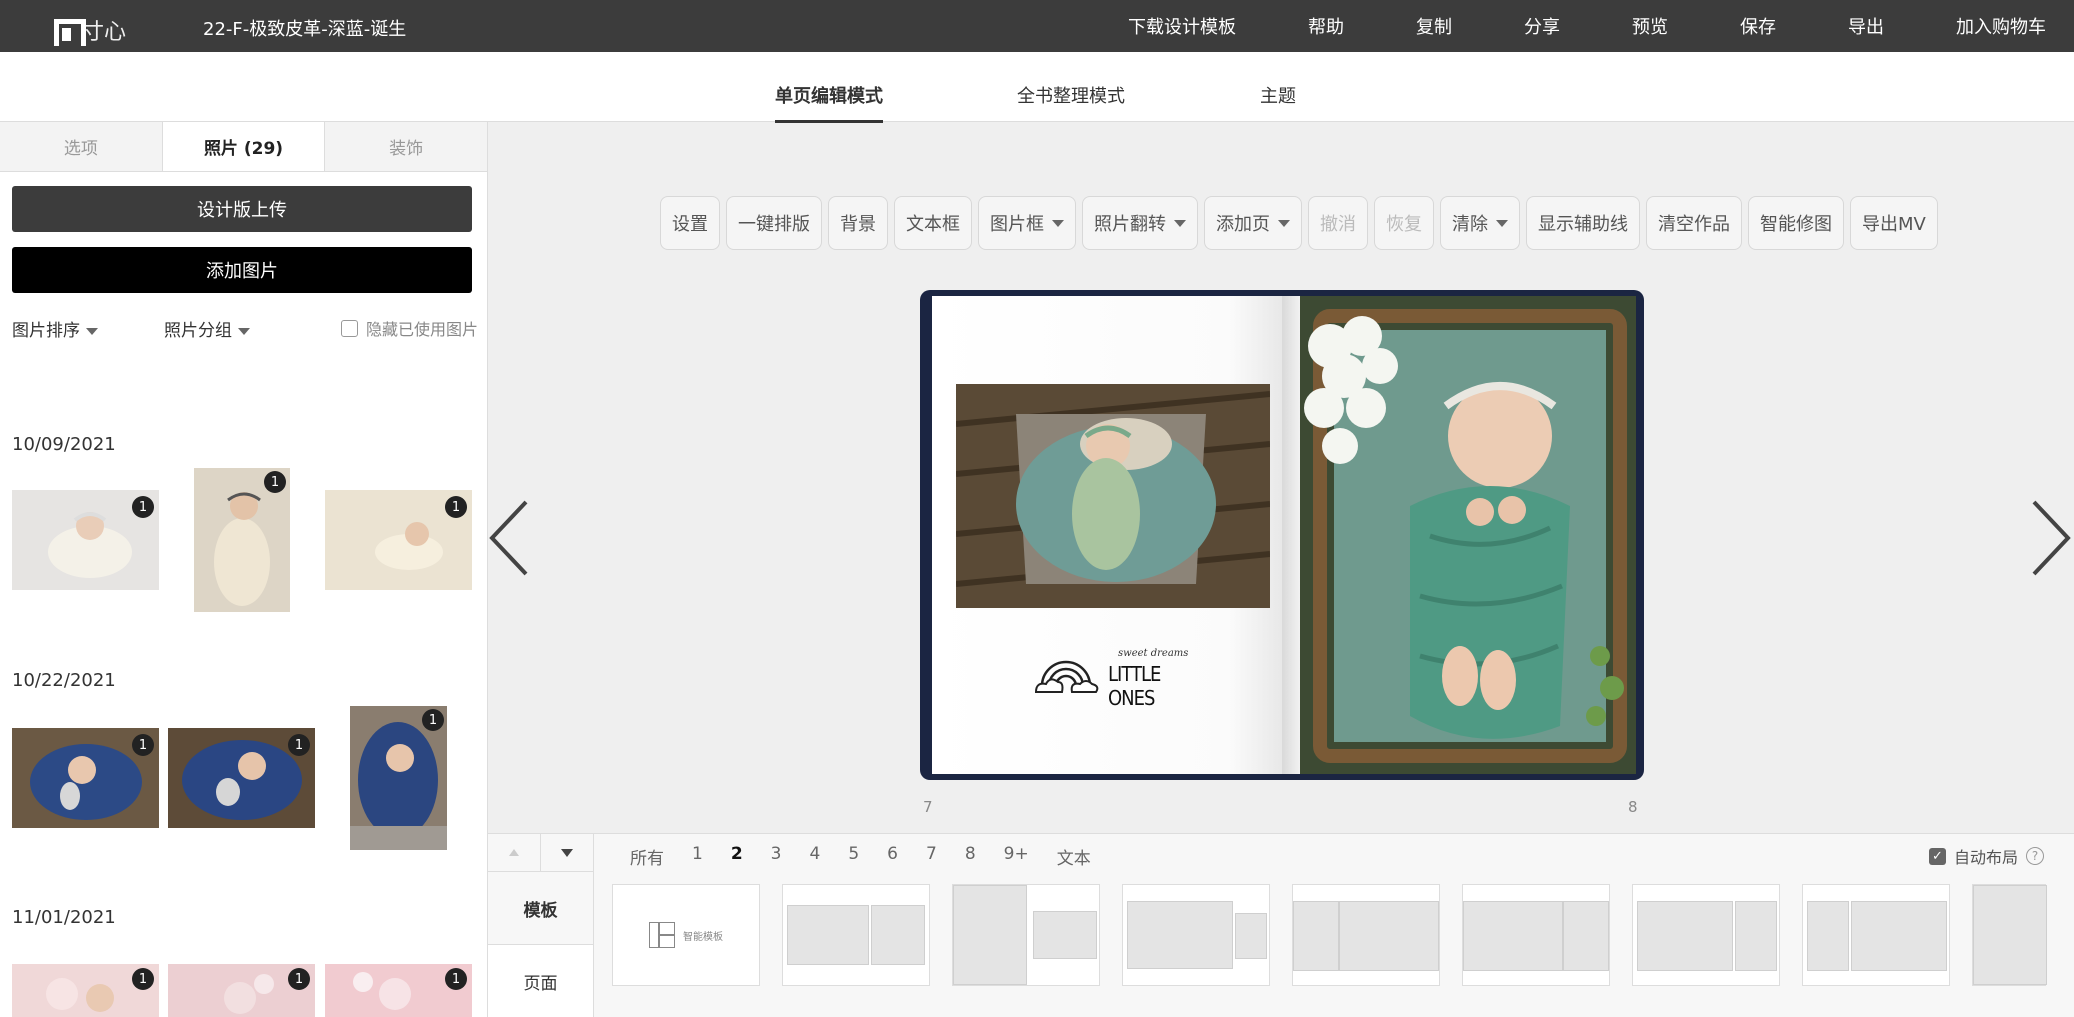 The image size is (2074, 1017). Describe the element at coordinates (1140, 223) in the screenshot. I see `photo-flip-dropdown: 照片翻转` at that location.